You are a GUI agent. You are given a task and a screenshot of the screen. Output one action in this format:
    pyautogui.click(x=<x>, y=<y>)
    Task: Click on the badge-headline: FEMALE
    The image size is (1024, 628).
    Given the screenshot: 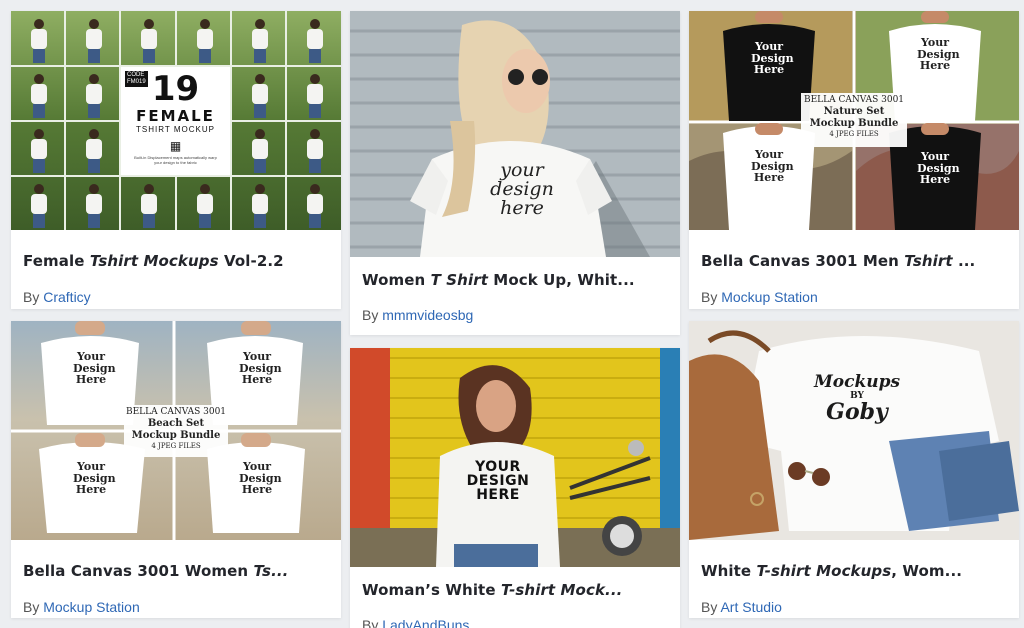 What is the action you would take?
    pyautogui.click(x=175, y=116)
    